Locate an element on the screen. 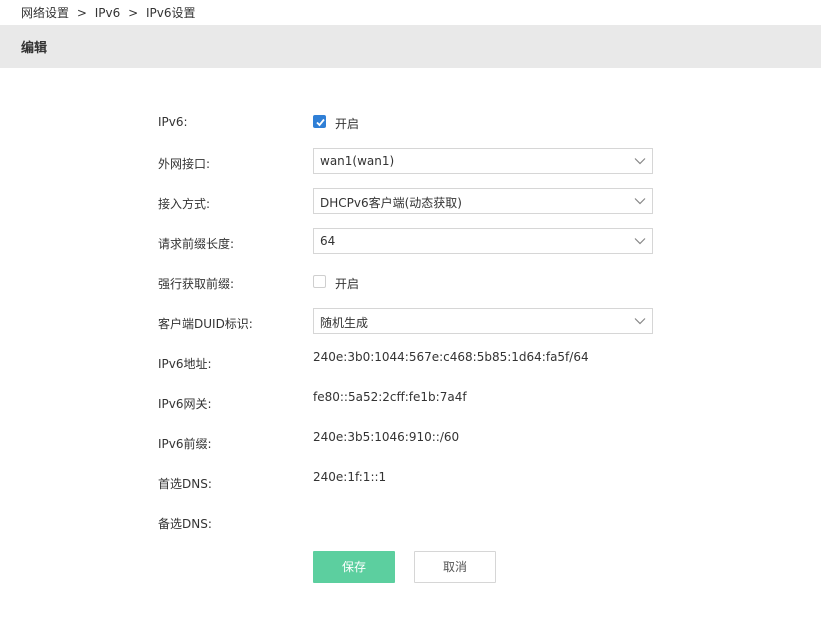 The image size is (821, 641). ipv6-enable-checkbox is located at coordinates (319, 121).